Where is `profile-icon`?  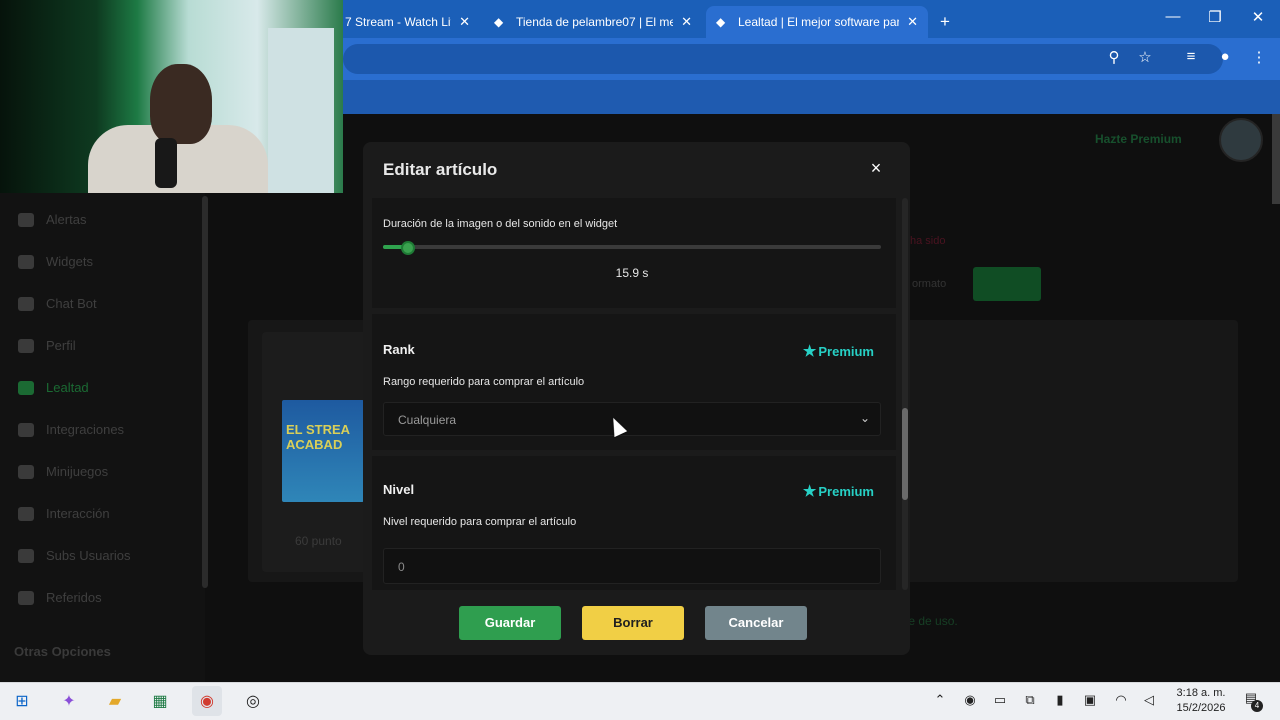 profile-icon is located at coordinates (26, 345).